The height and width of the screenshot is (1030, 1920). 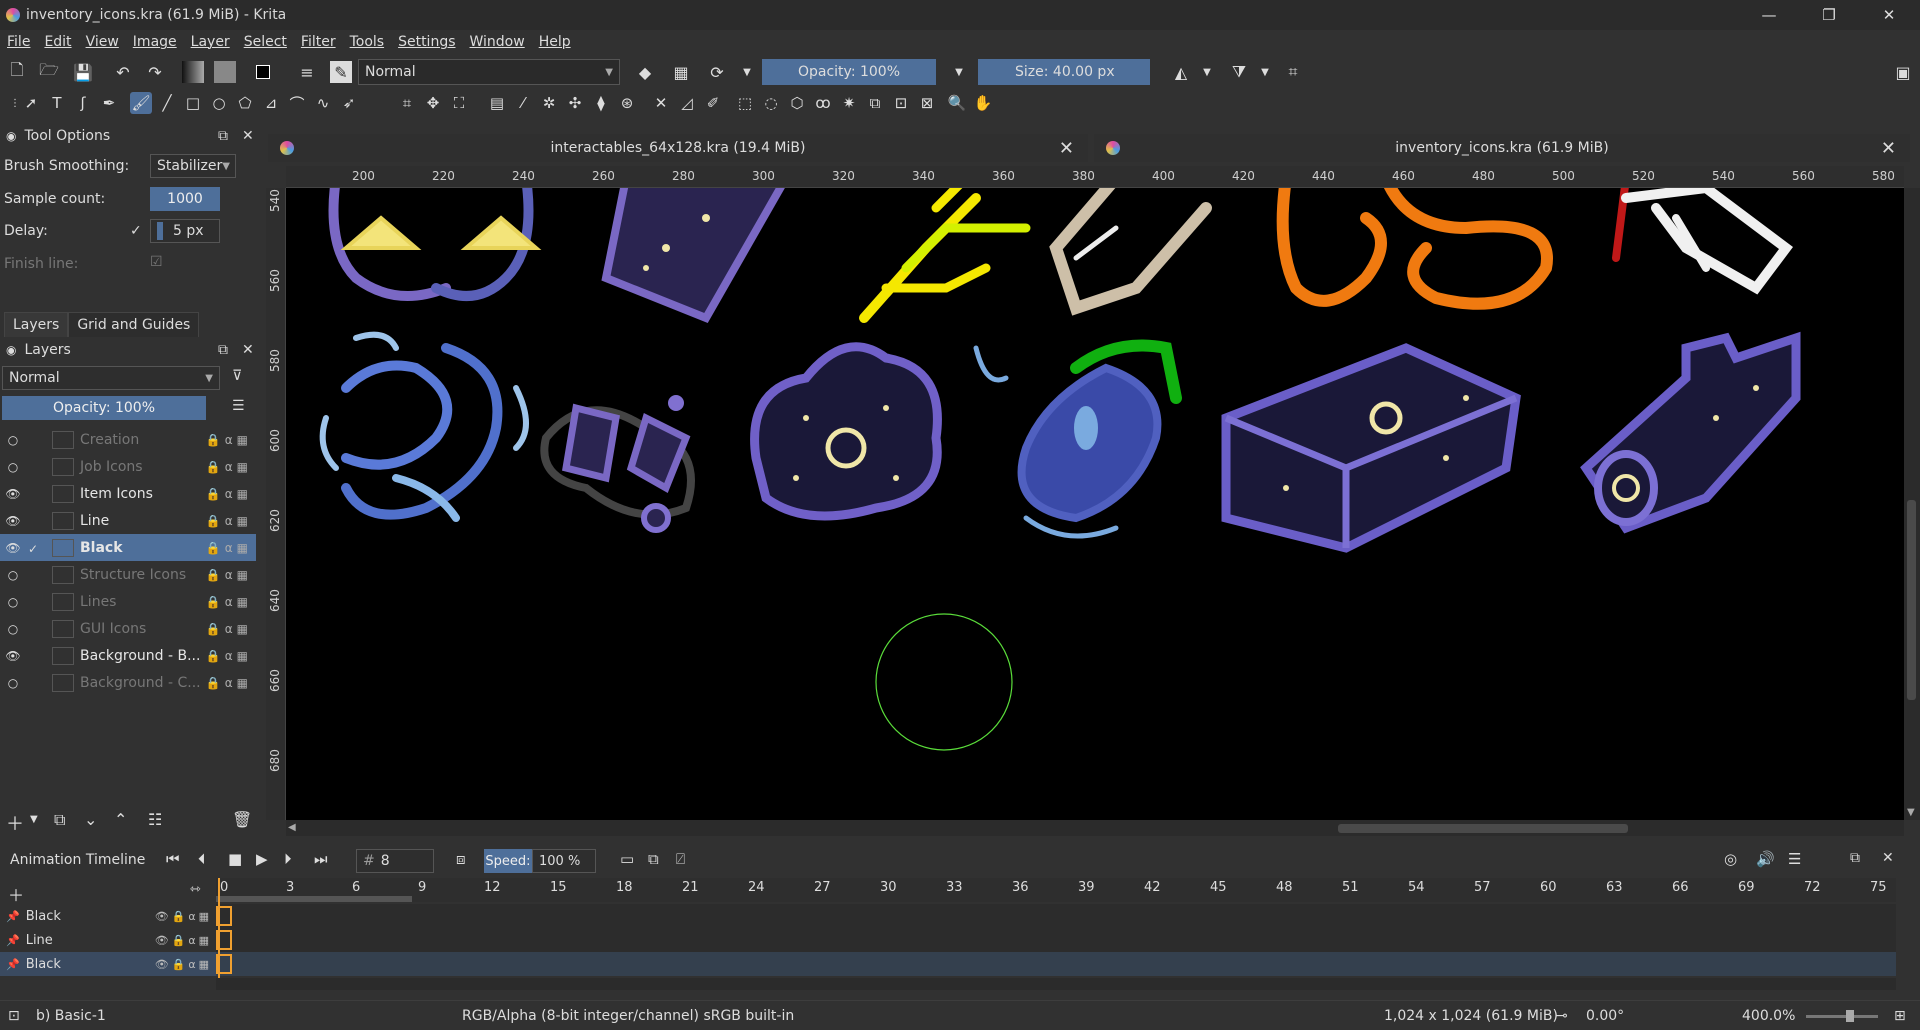 I want to click on menu-filter: Filter, so click(x=318, y=42).